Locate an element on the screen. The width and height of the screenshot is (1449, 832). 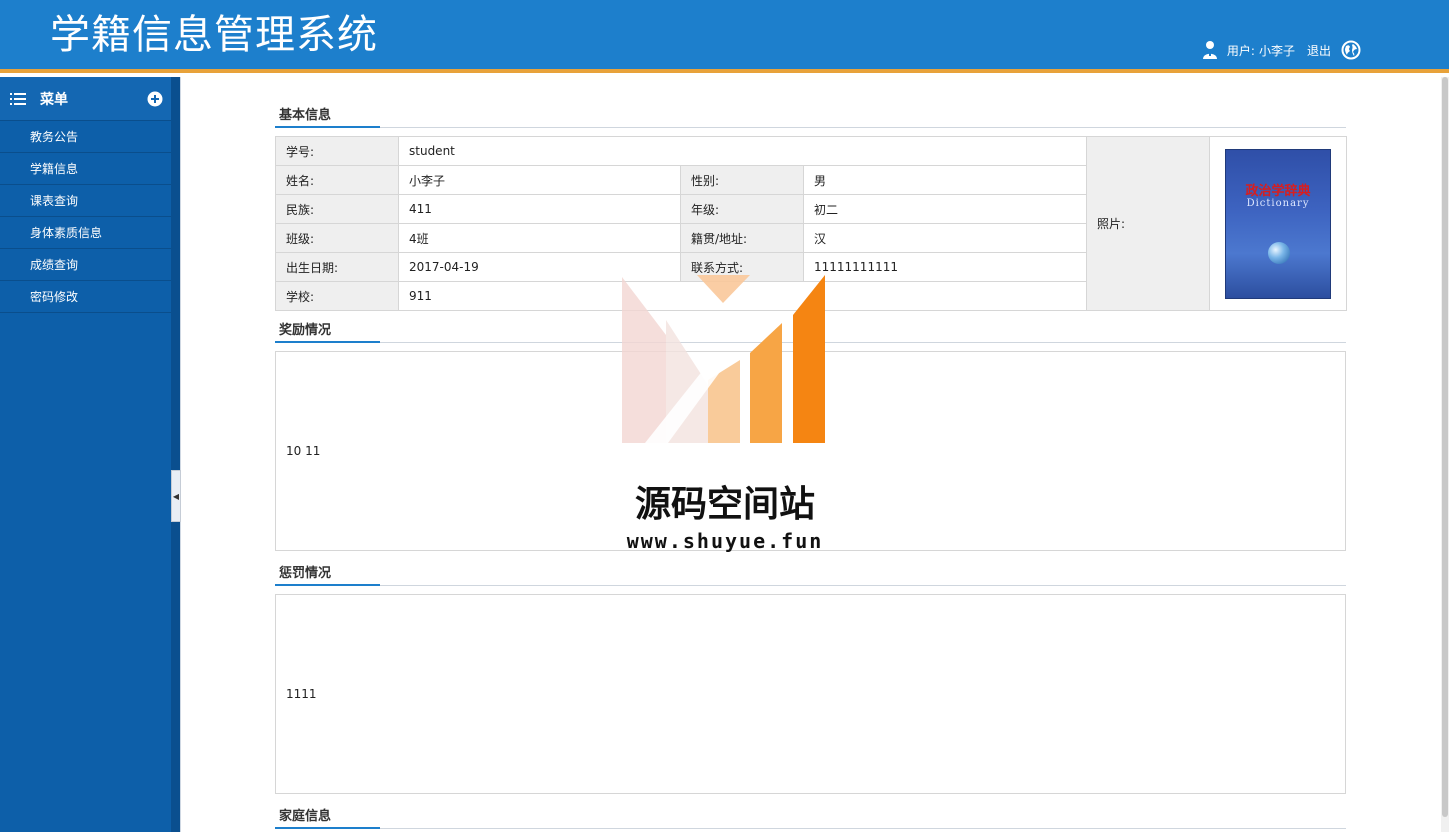
menu-title: 菜单 is located at coordinates (54, 99).